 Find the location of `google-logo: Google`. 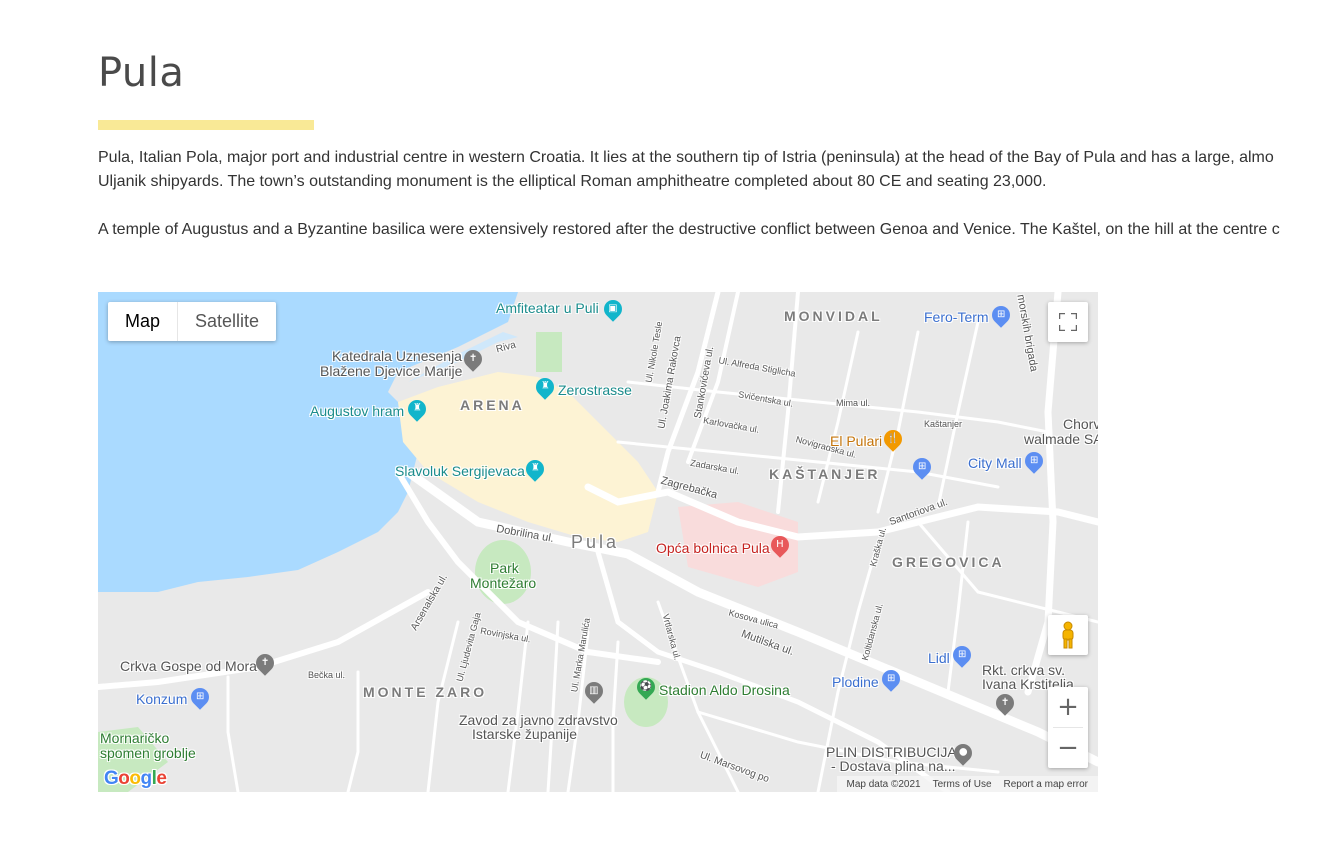

google-logo: Google is located at coordinates (135, 779).